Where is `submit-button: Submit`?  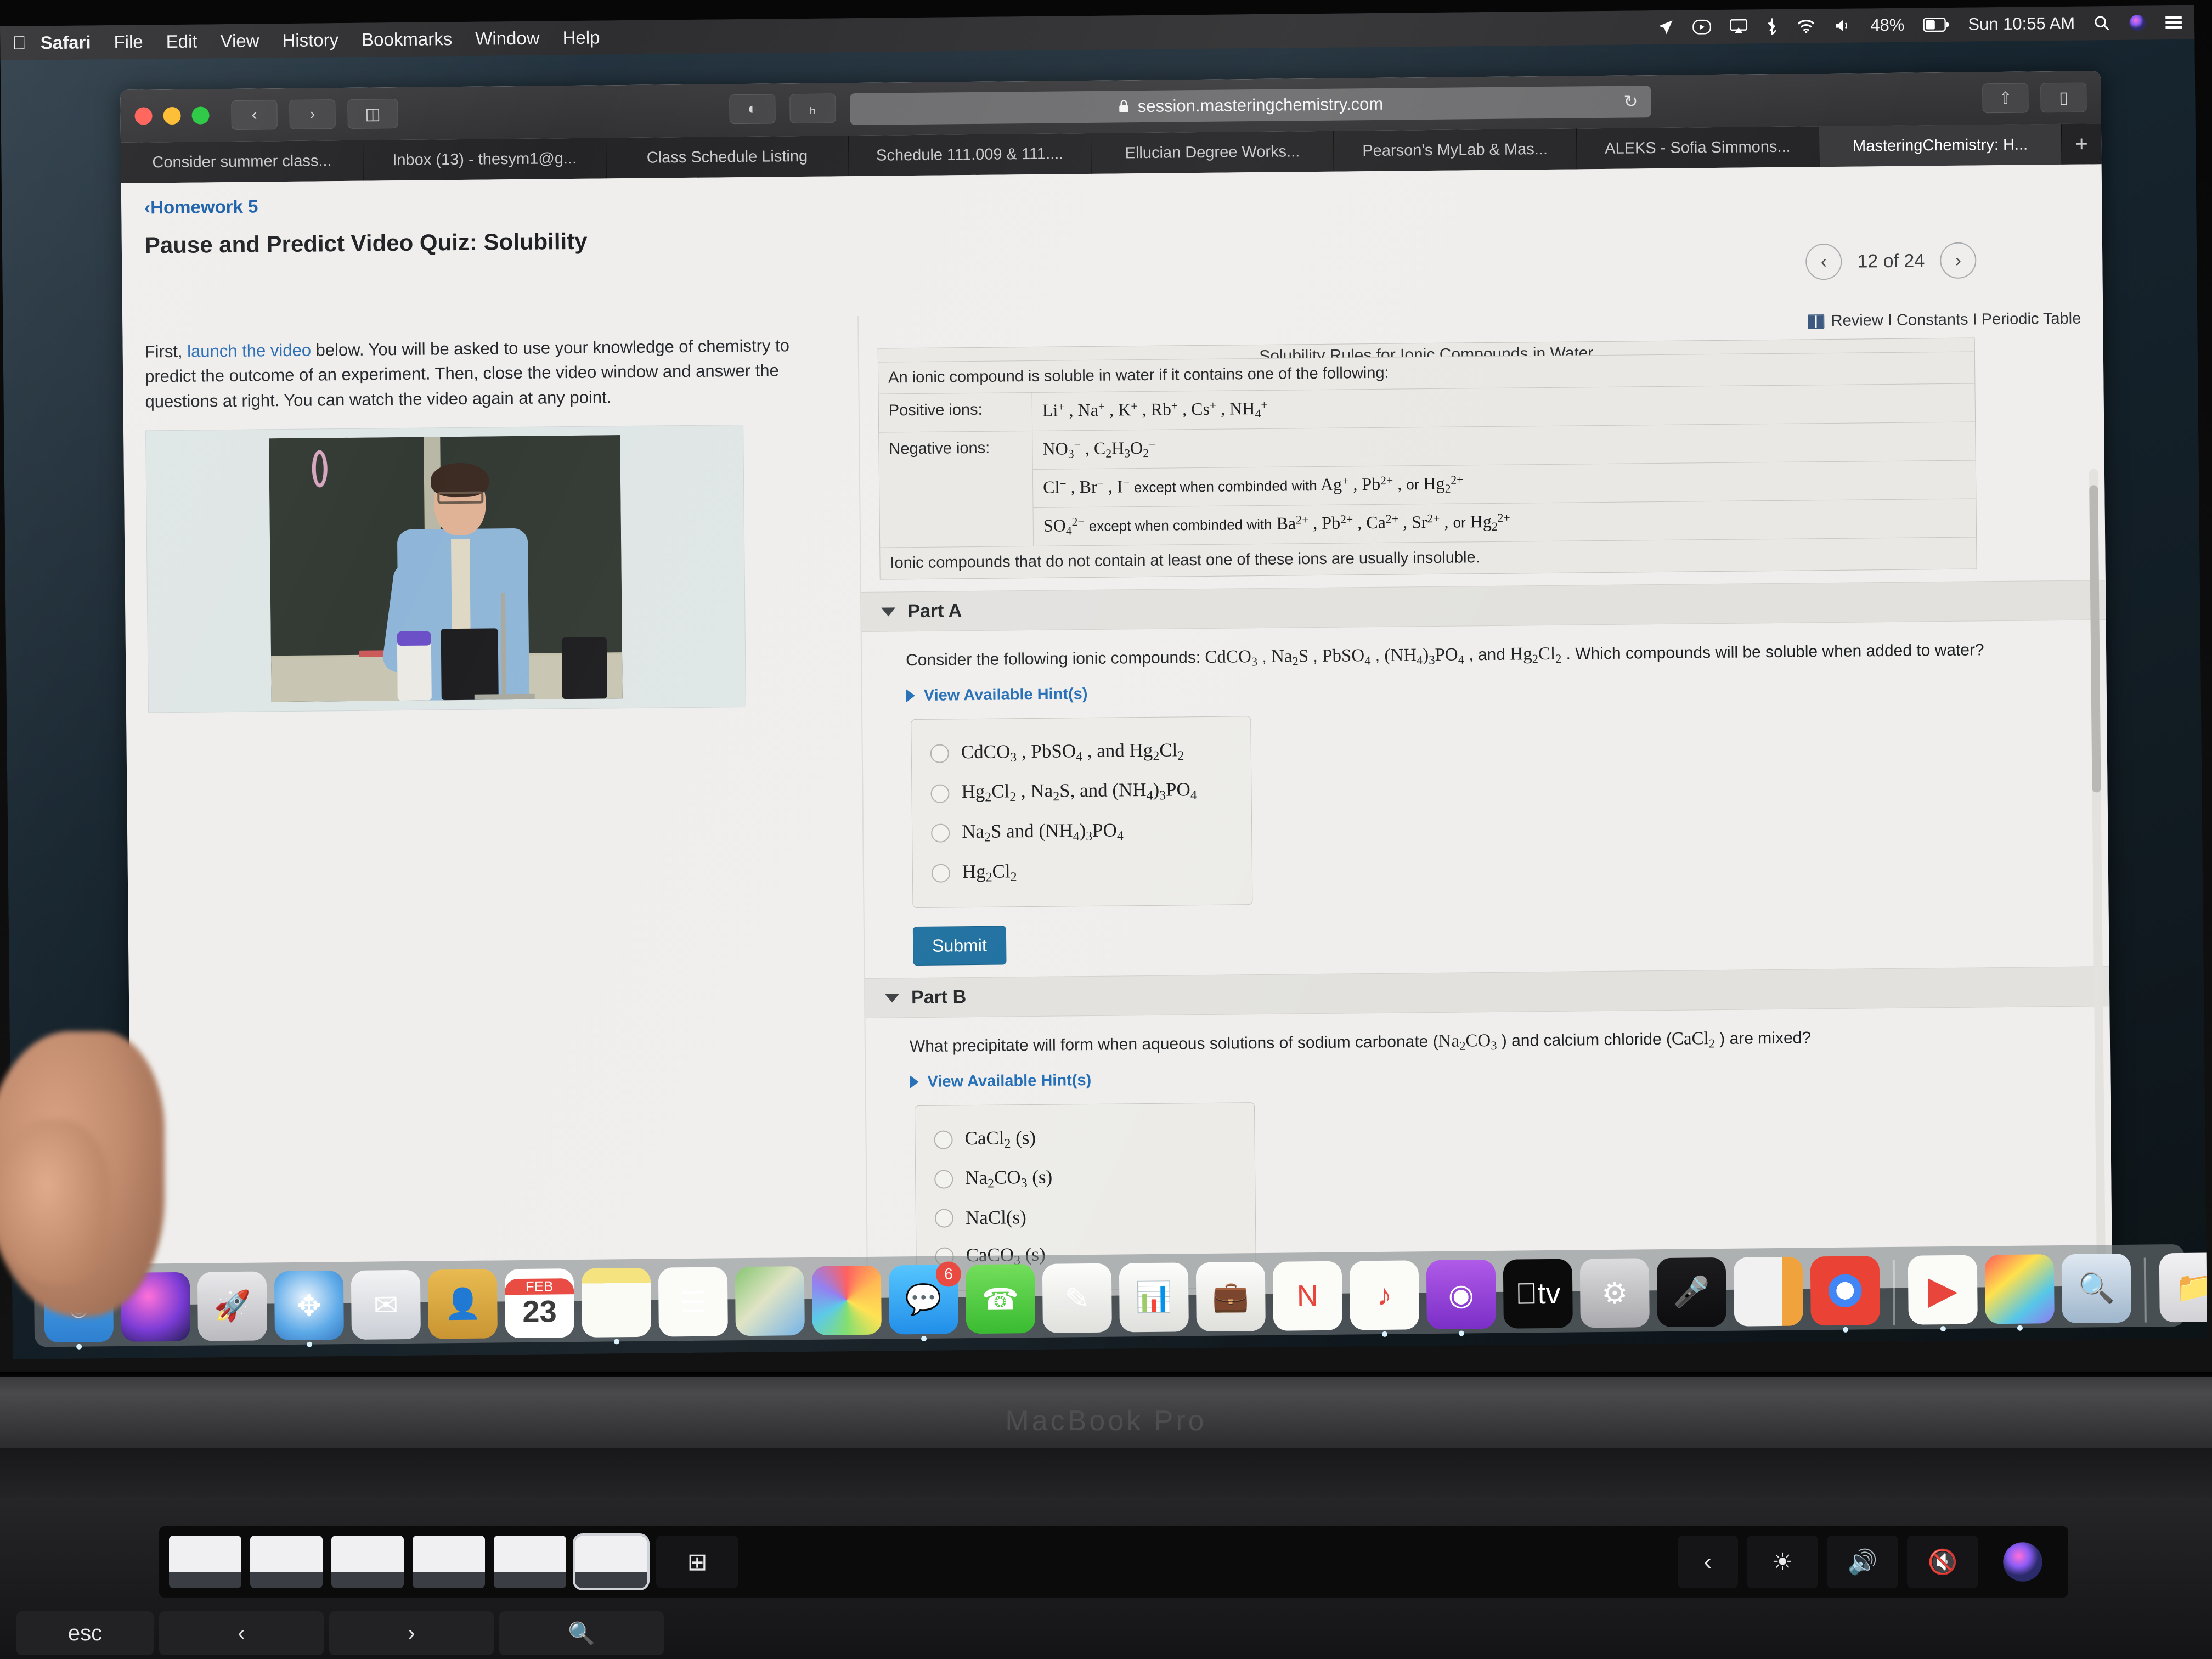
submit-button: Submit is located at coordinates (959, 946).